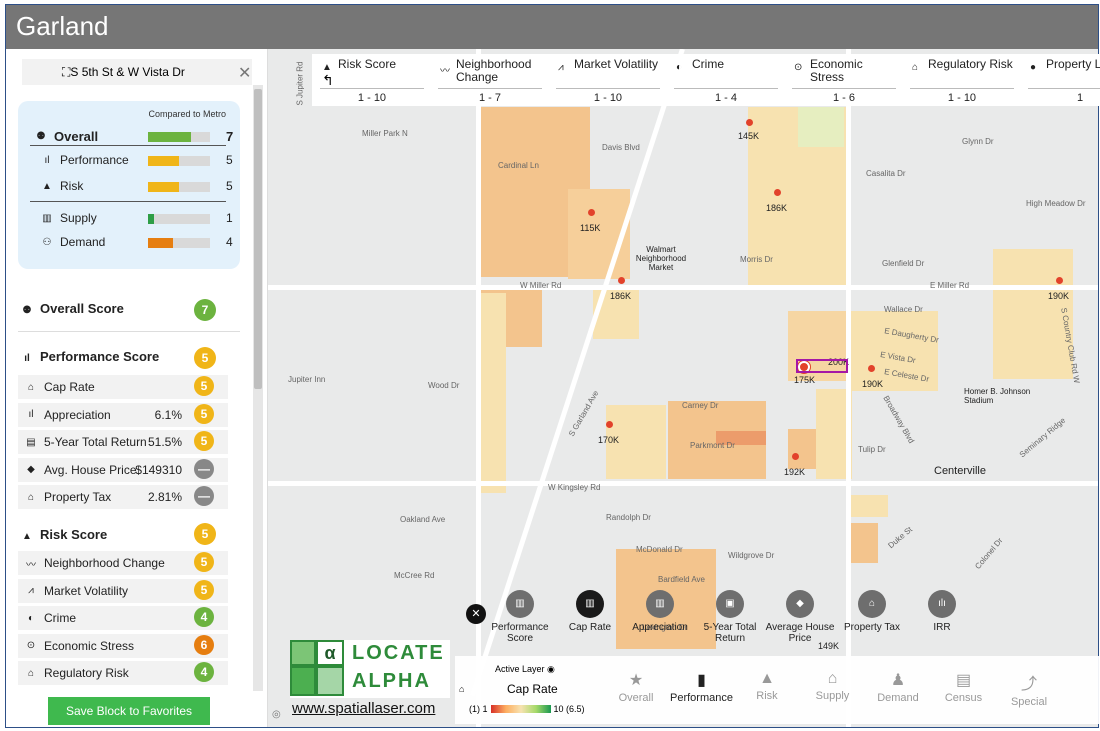 Image resolution: width=1100 pixels, height=731 pixels. Describe the element at coordinates (800, 604) in the screenshot. I see `layer-icon: ◆` at that location.